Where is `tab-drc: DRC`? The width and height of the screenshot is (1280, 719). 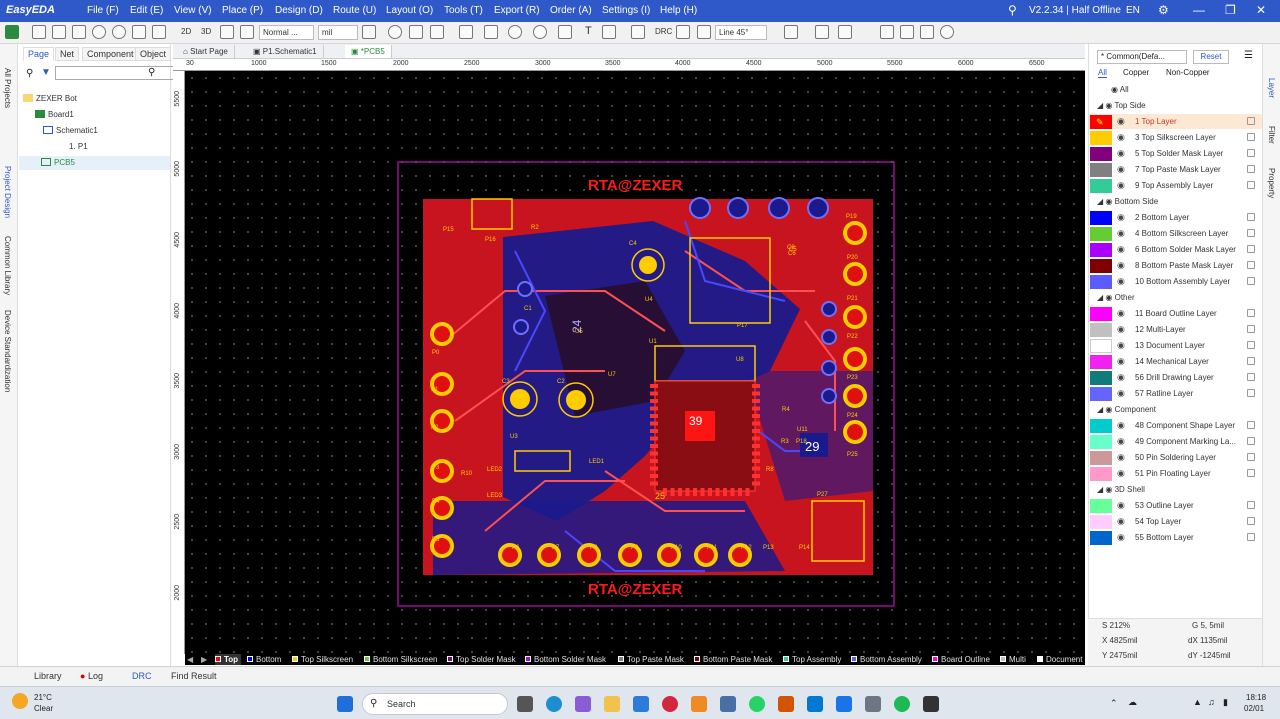 tab-drc: DRC is located at coordinates (142, 676).